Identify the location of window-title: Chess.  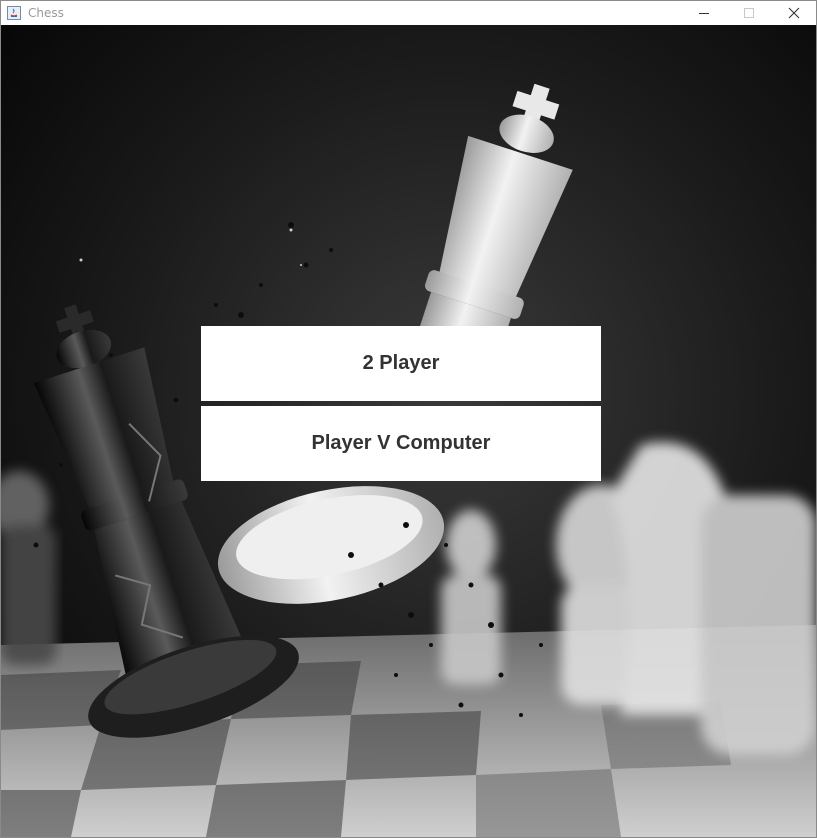
(46, 13).